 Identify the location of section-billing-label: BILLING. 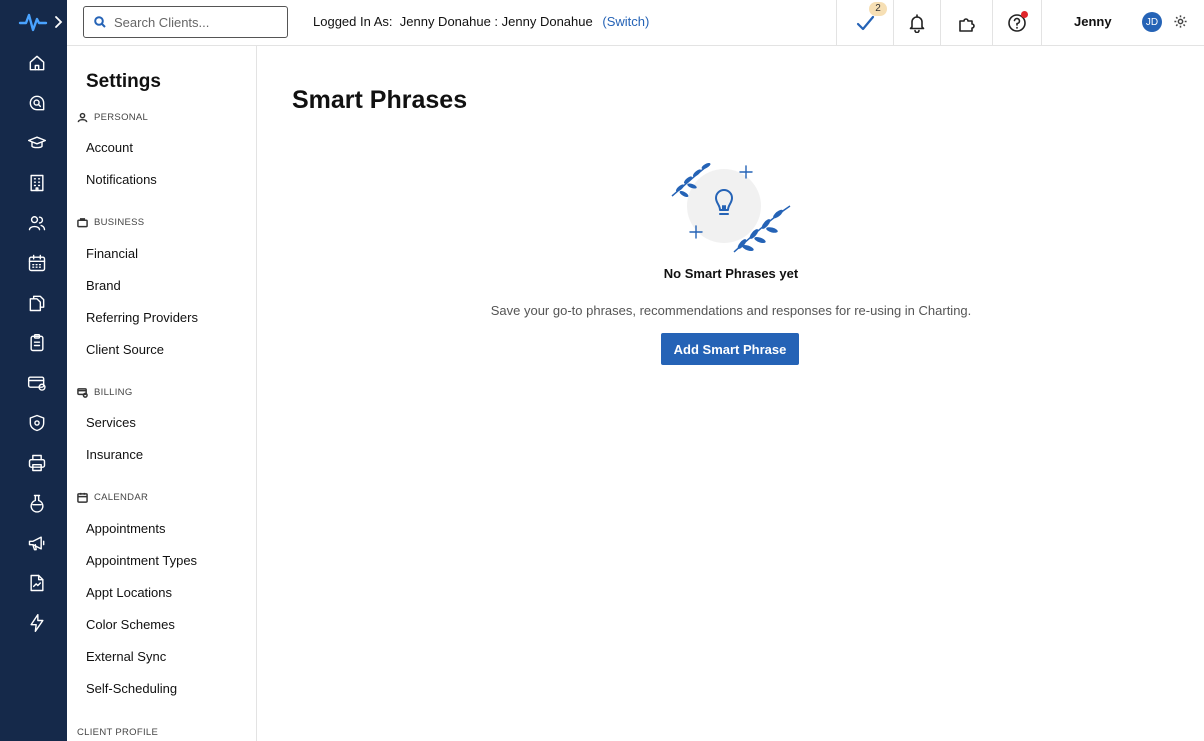
(113, 392).